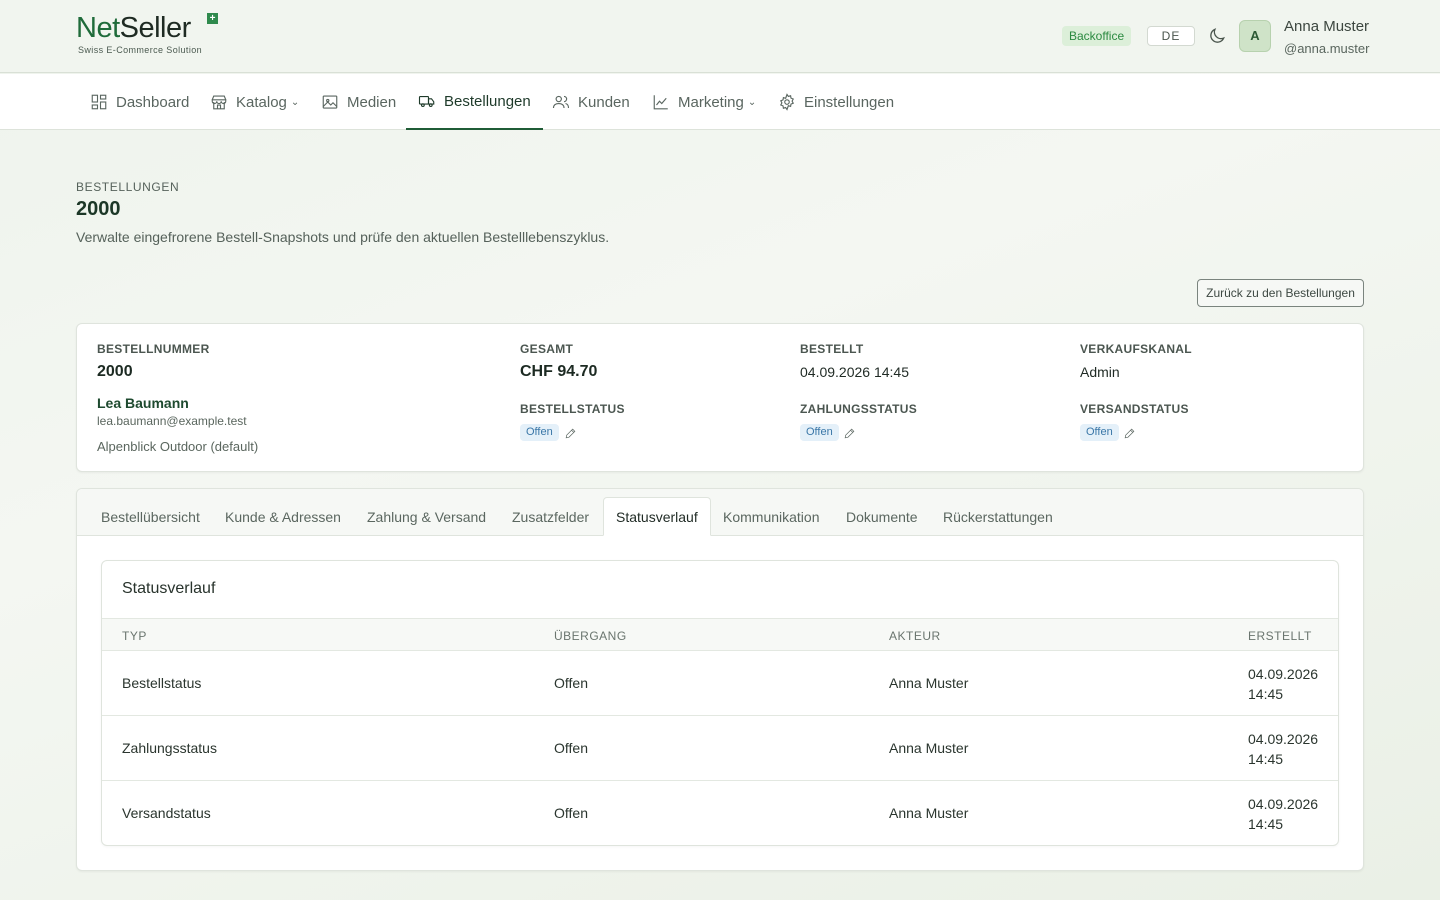 Image resolution: width=1440 pixels, height=900 pixels. What do you see at coordinates (998, 517) in the screenshot?
I see `tab-rueckerstattungen: Rückerstattungen` at bounding box center [998, 517].